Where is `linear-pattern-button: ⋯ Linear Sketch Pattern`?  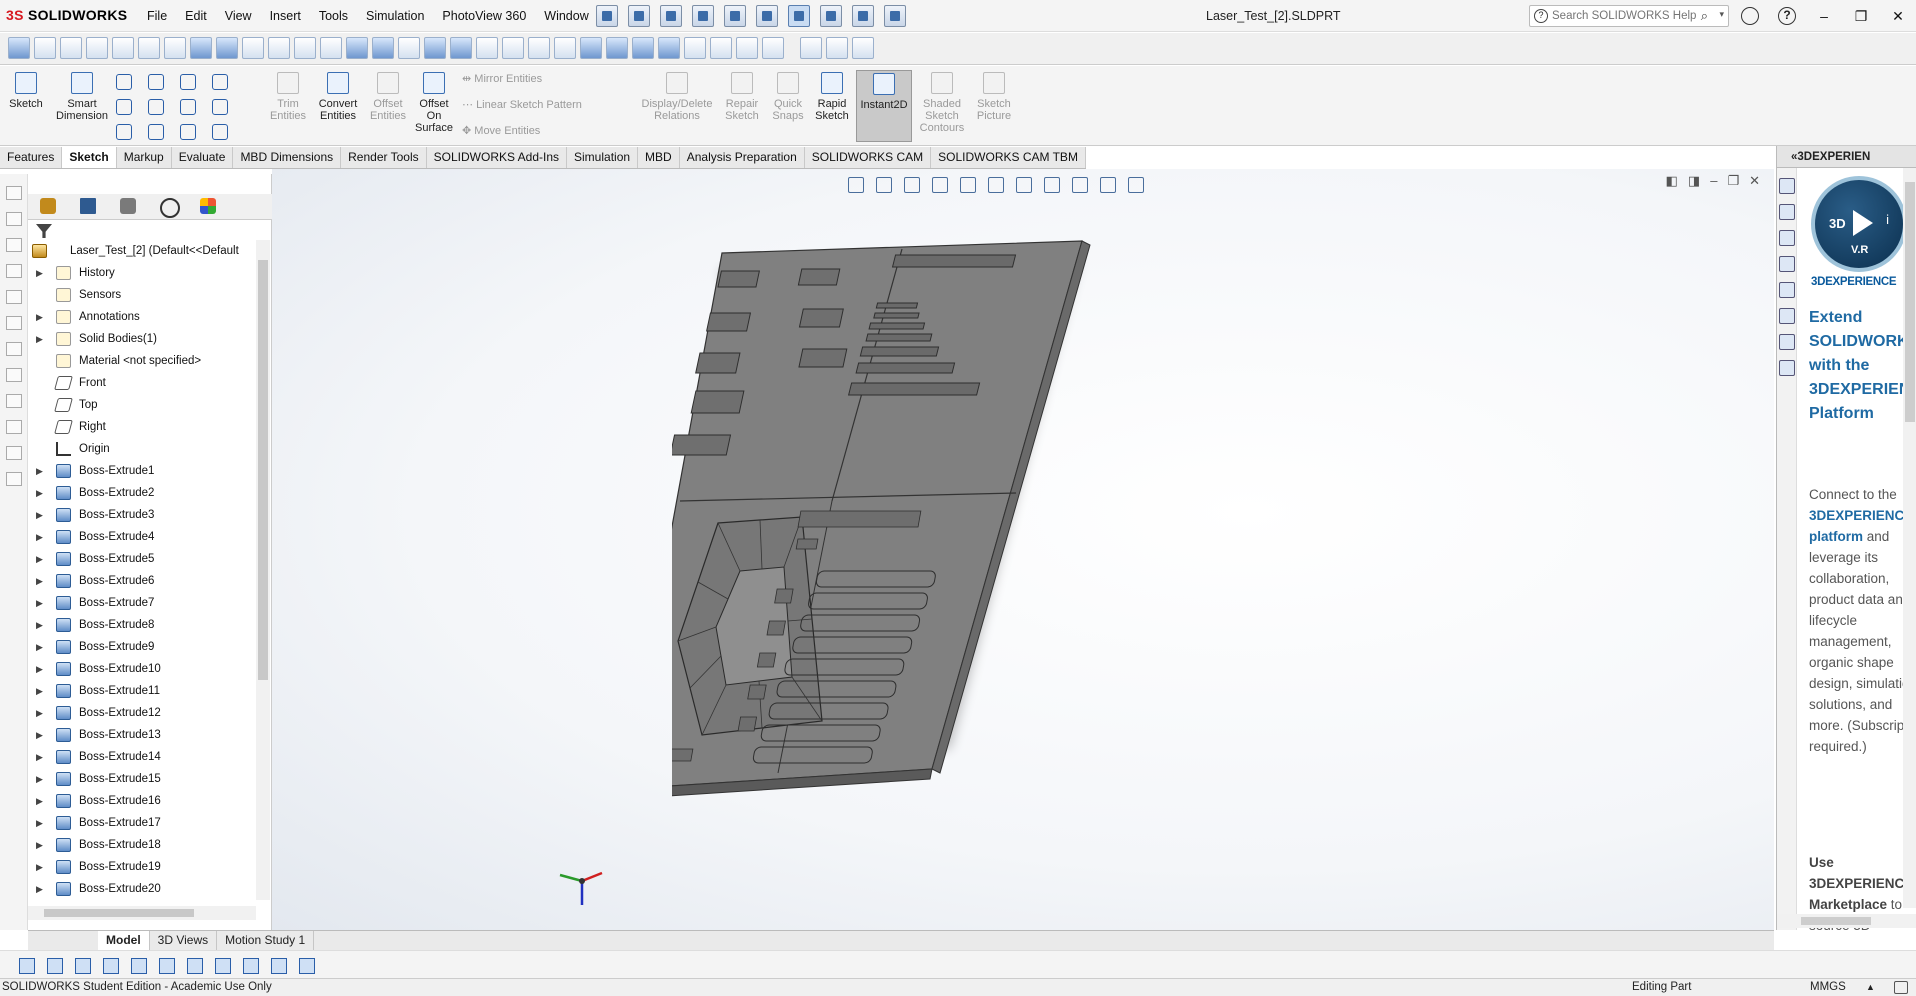
linear-pattern-button: ⋯ Linear Sketch Pattern is located at coordinates (522, 104).